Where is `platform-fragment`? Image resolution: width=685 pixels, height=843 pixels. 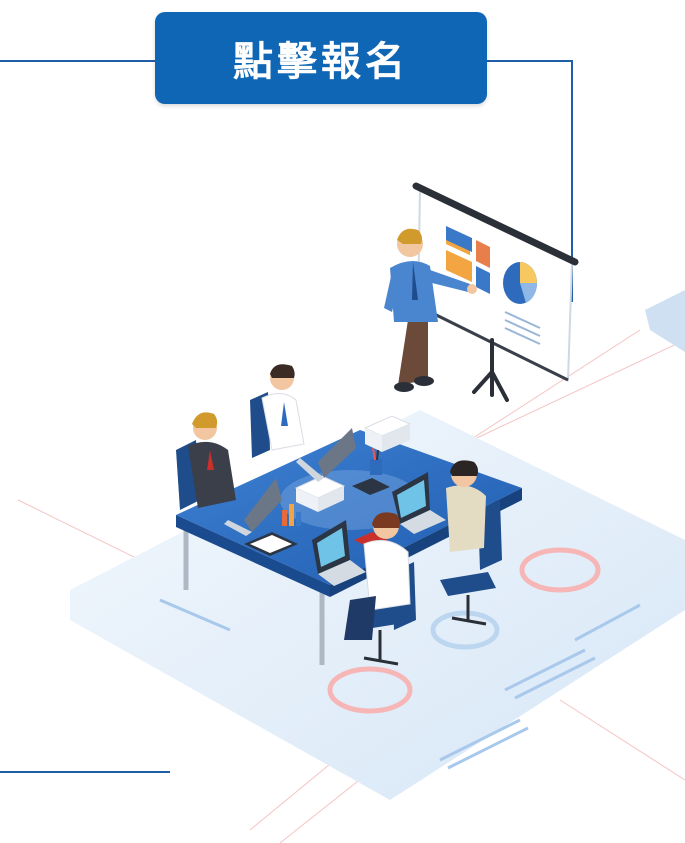
platform-fragment is located at coordinates (665, 321).